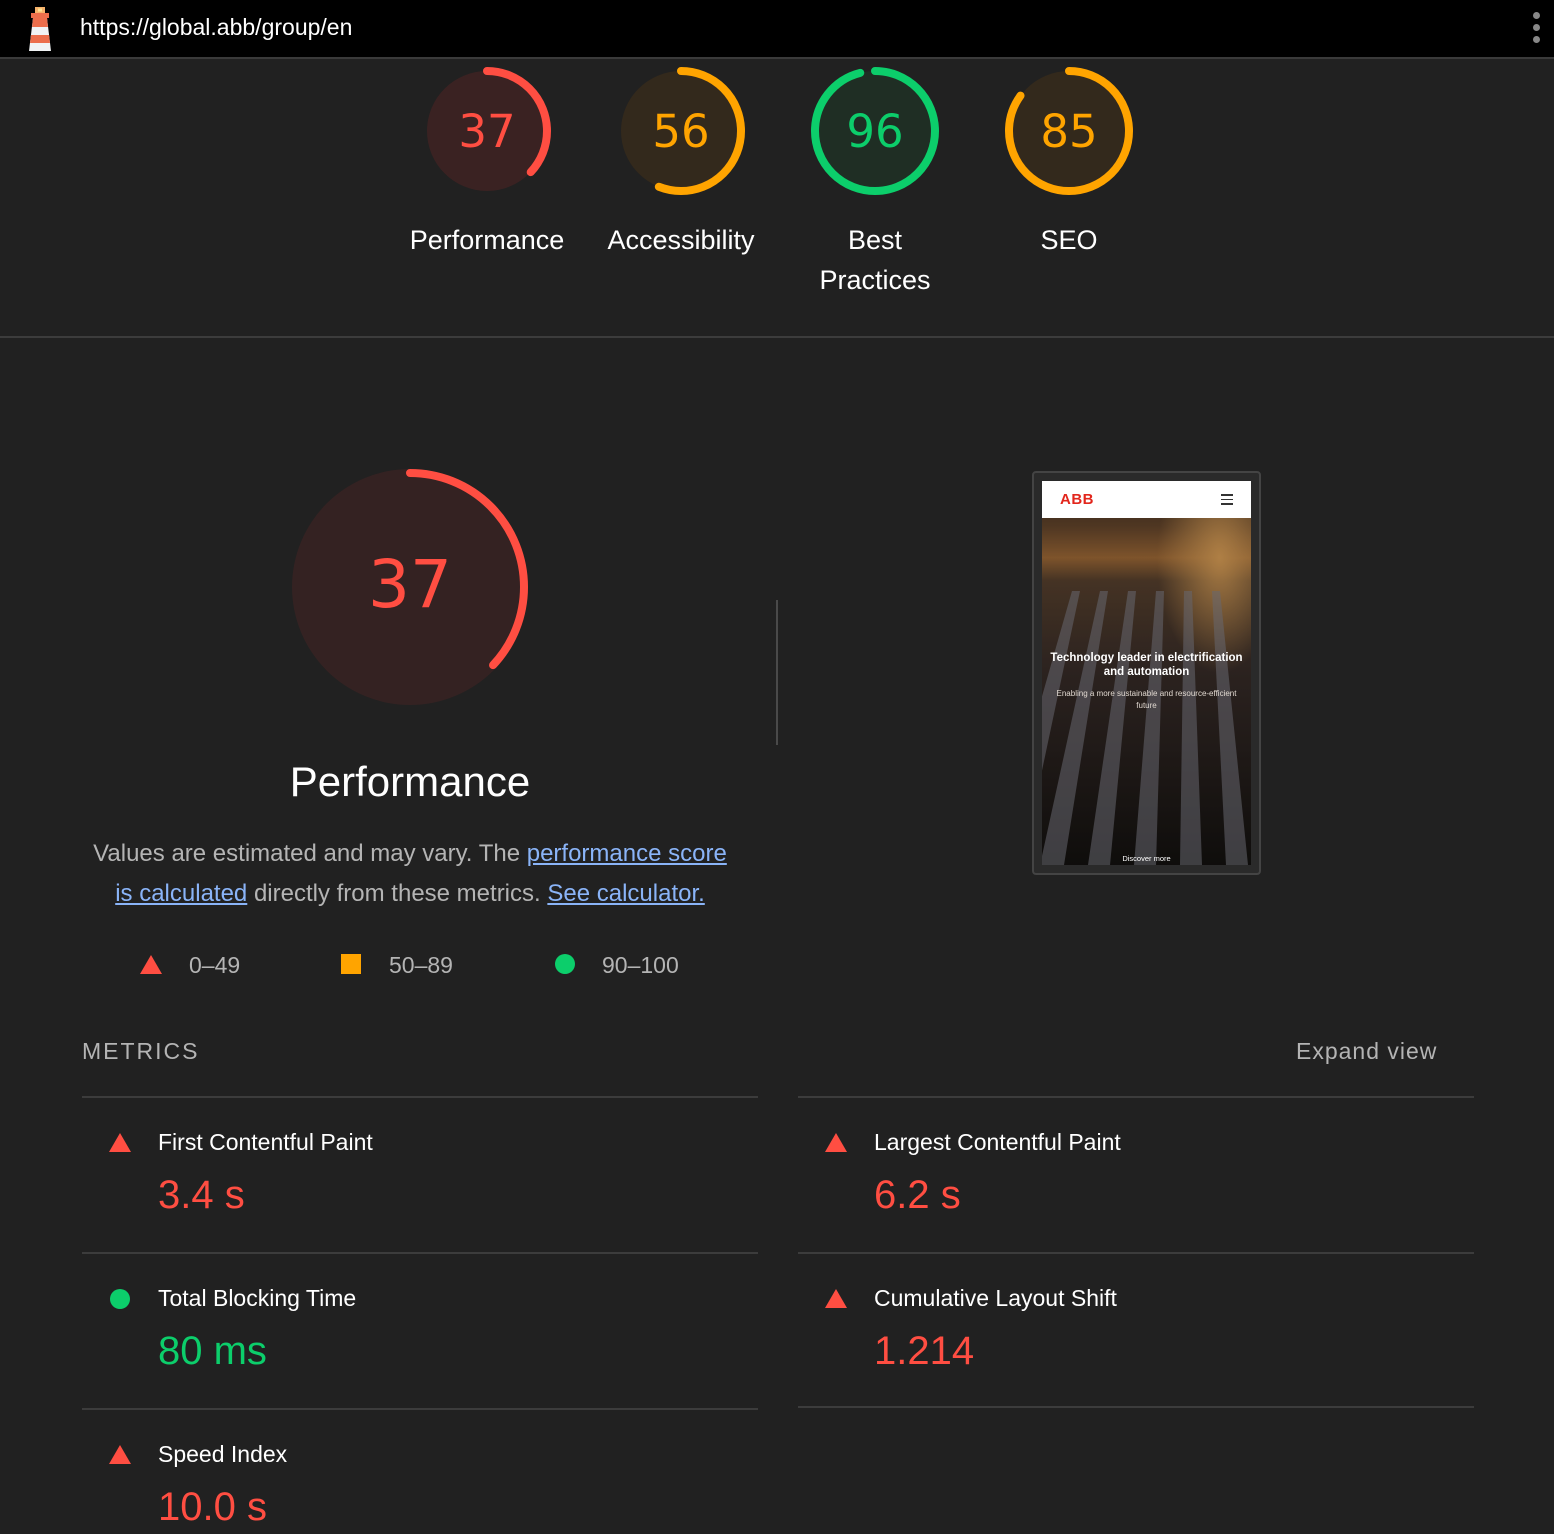  What do you see at coordinates (151, 964) in the screenshot?
I see `triangle-icon` at bounding box center [151, 964].